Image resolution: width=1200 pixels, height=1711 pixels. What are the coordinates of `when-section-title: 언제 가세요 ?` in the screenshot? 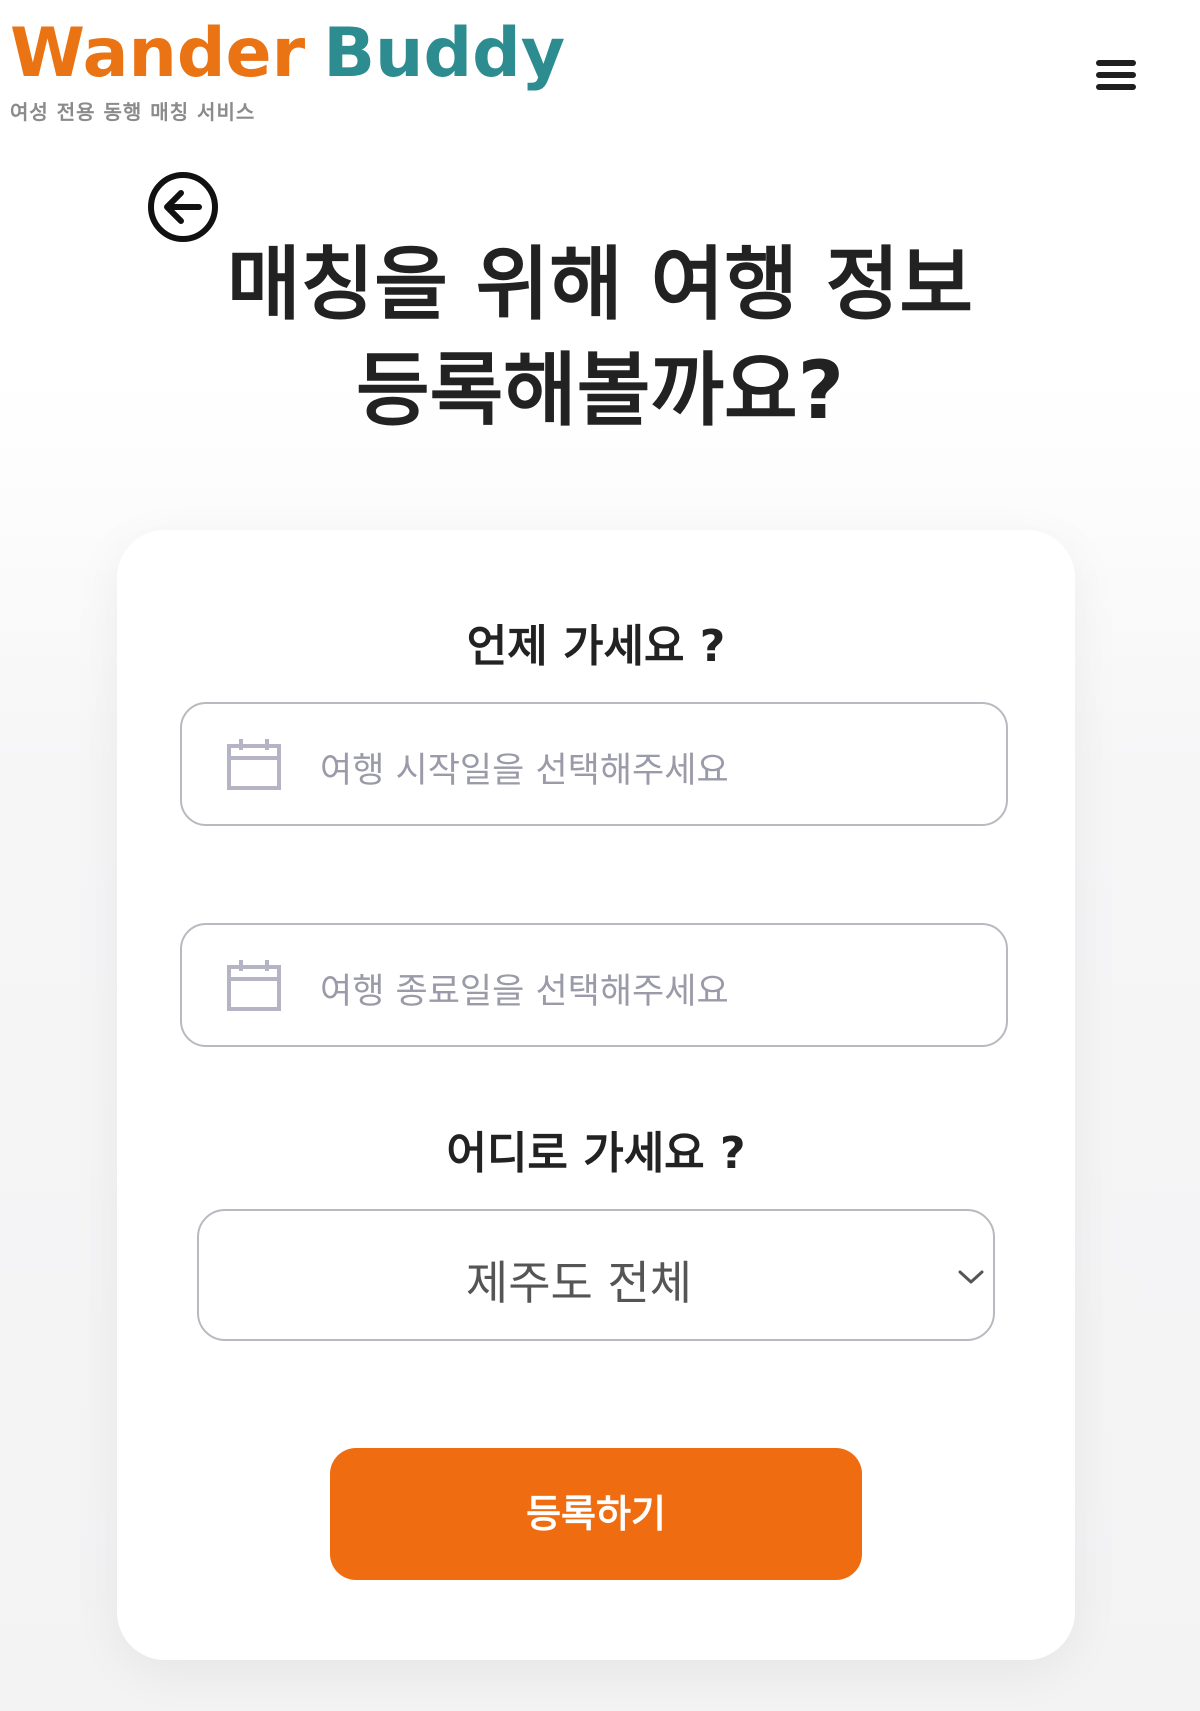 It's located at (596, 646).